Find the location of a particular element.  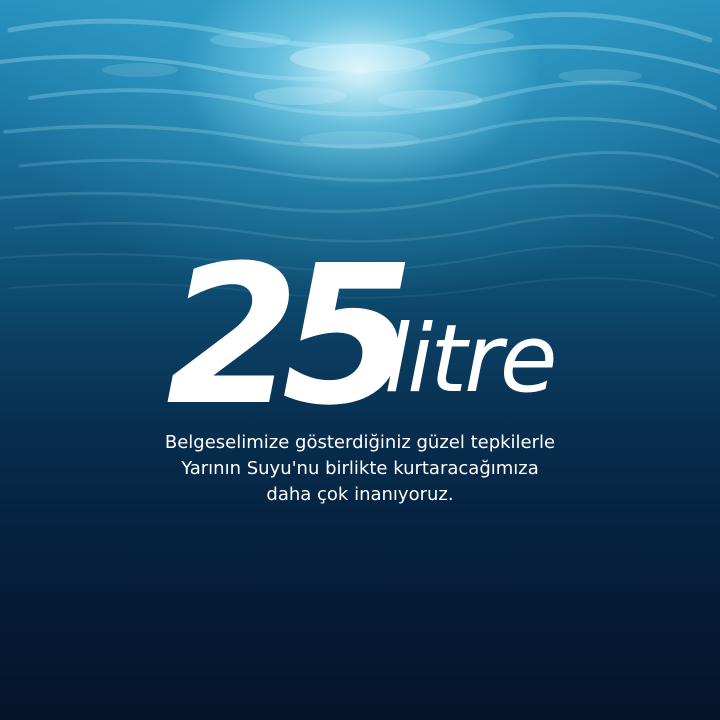

caption-line-2: Yarının Suyu'nu birlikte kurtaracağımıza is located at coordinates (360, 468).